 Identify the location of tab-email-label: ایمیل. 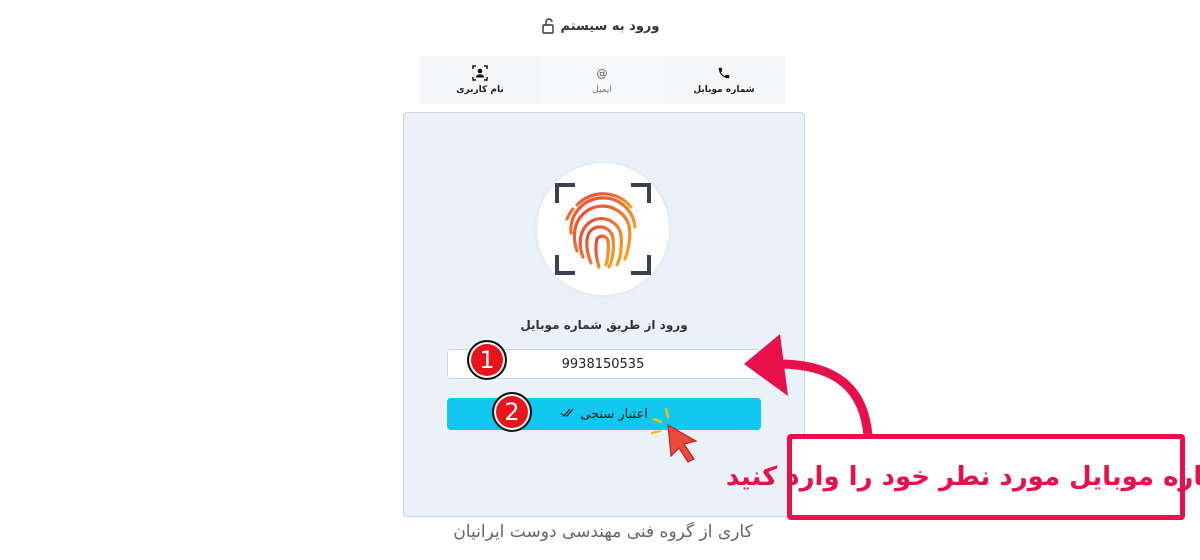
(602, 90).